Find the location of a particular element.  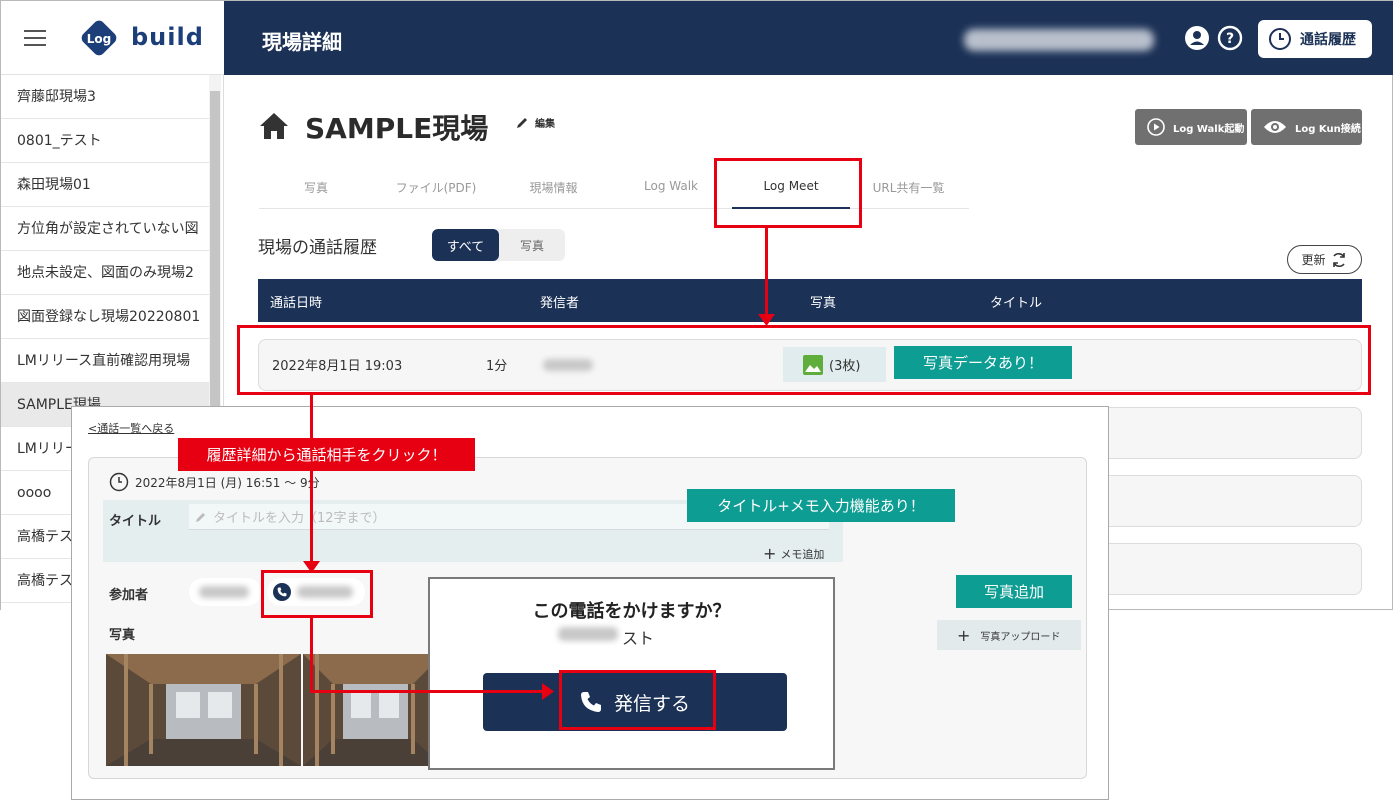

user-icon is located at coordinates (1197, 38).